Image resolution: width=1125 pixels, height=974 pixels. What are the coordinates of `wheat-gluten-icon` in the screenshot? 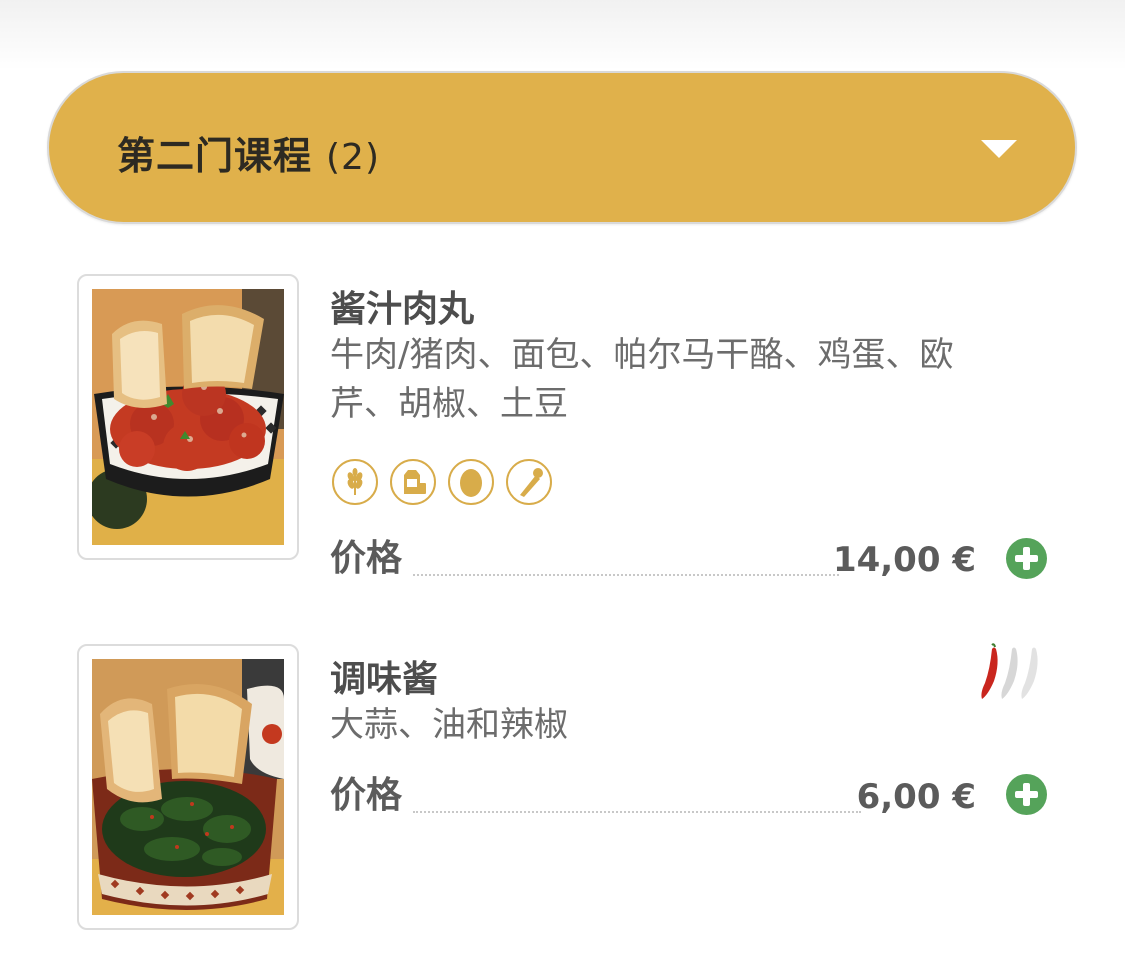 It's located at (355, 482).